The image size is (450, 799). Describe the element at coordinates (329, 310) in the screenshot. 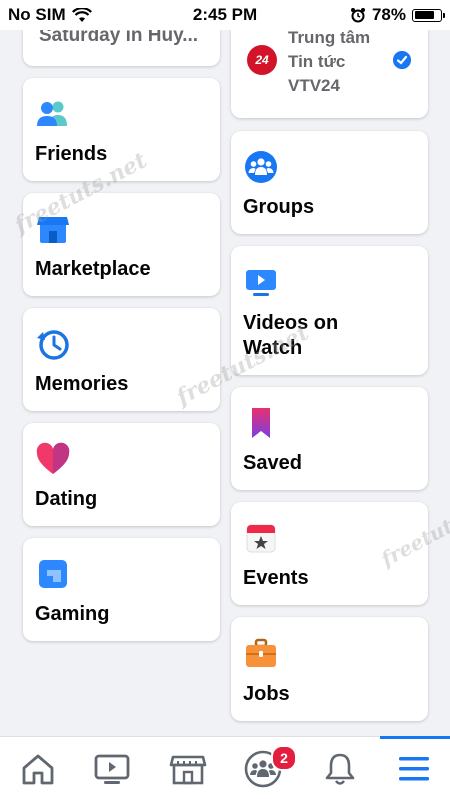

I see `menu-videos-on-watch: Videos on Watch` at that location.